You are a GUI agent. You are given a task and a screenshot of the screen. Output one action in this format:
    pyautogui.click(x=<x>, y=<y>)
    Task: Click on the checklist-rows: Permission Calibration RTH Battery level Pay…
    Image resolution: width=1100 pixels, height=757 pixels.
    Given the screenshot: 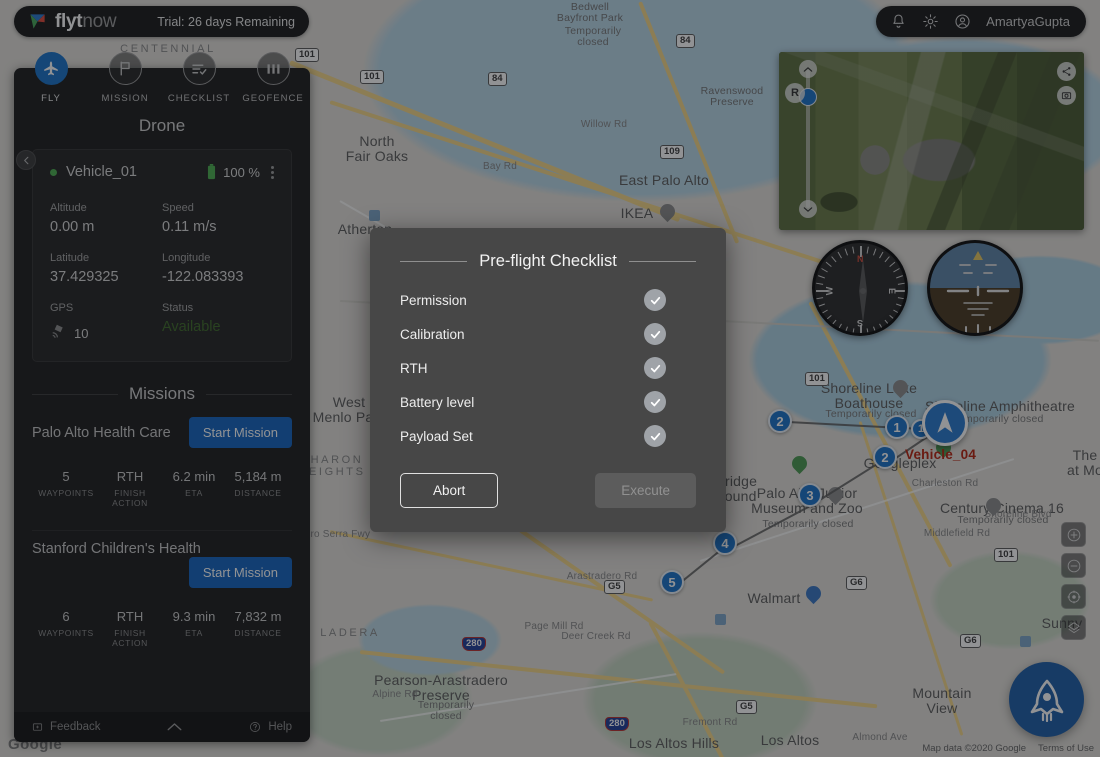 What is the action you would take?
    pyautogui.click(x=548, y=374)
    